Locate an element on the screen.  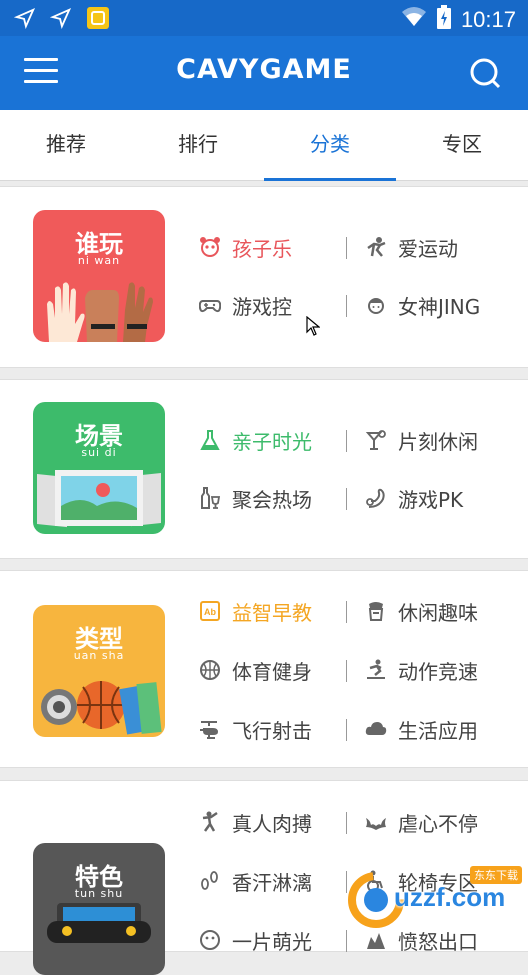
wifi-icon is located at coordinates (414, 20).